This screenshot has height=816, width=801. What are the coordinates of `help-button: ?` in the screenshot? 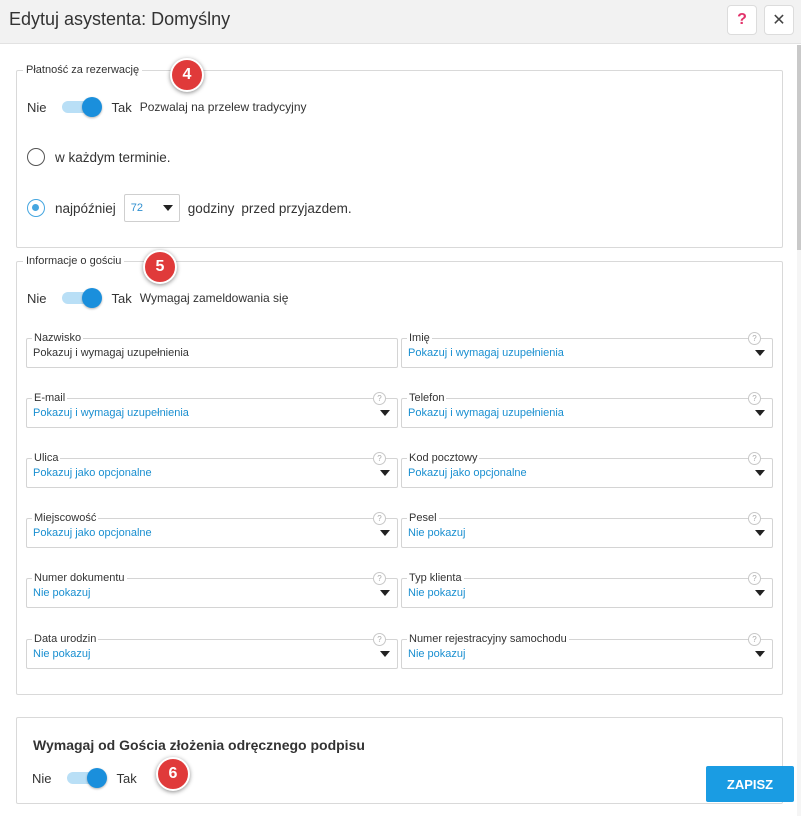 It's located at (742, 20).